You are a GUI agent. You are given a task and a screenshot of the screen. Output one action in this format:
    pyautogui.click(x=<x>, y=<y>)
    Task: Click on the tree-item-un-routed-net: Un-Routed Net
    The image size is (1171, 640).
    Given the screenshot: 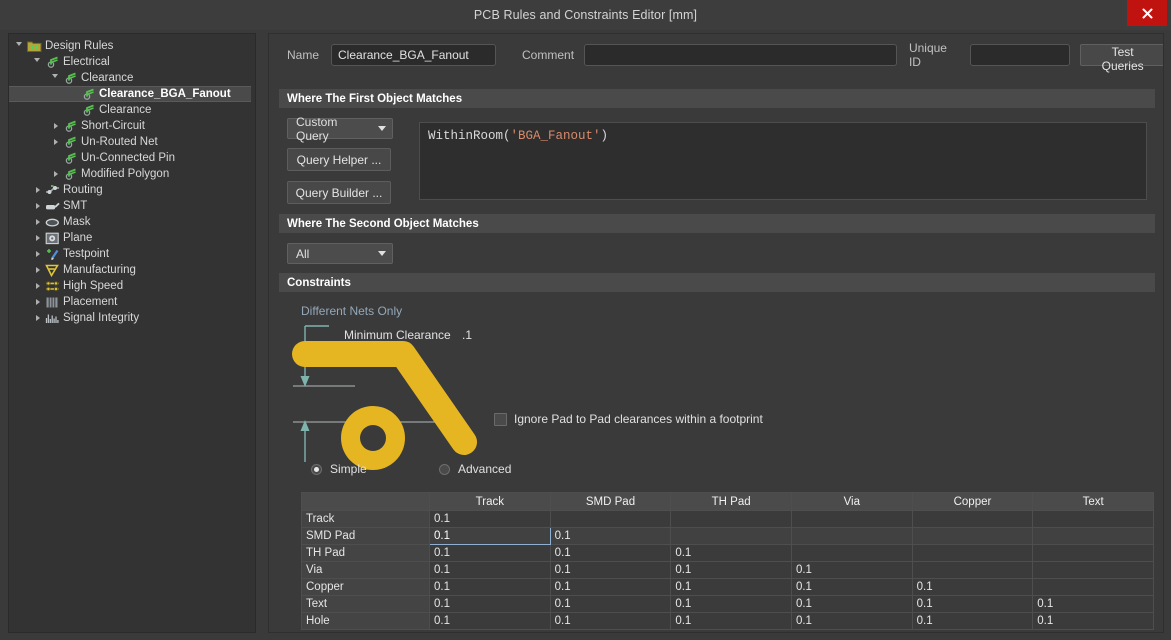 What is the action you would take?
    pyautogui.click(x=132, y=142)
    